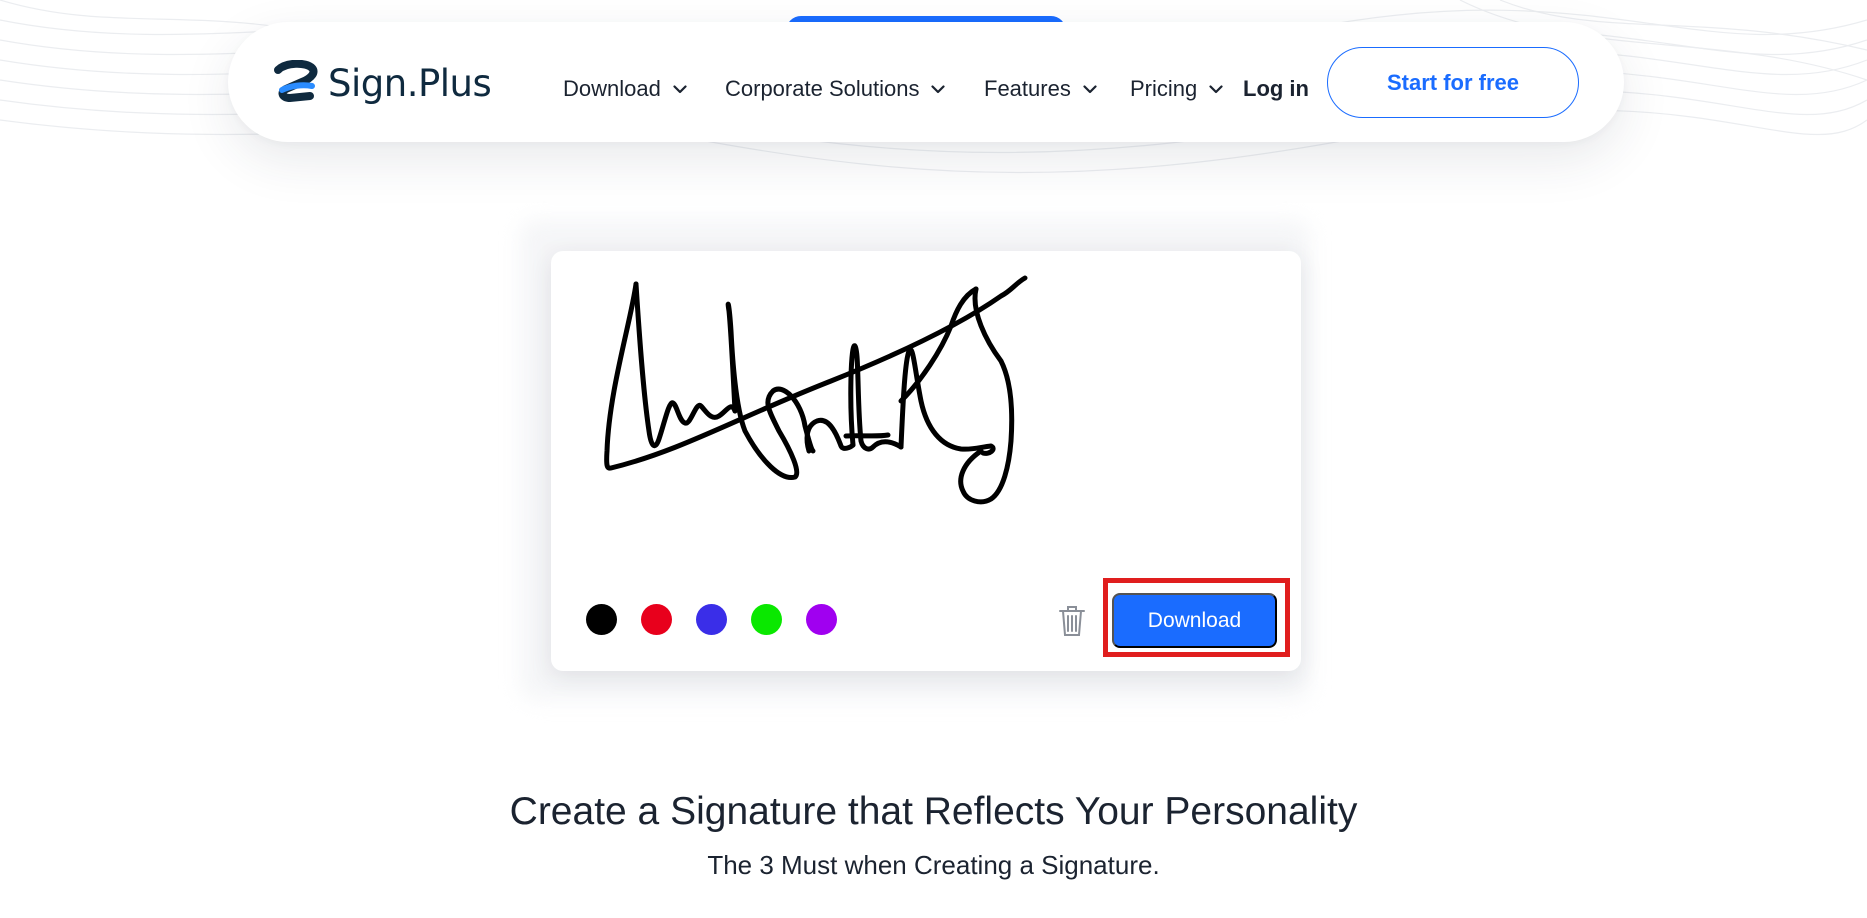 Image resolution: width=1867 pixels, height=918 pixels. I want to click on brand-name: Sign.Plus, so click(410, 83).